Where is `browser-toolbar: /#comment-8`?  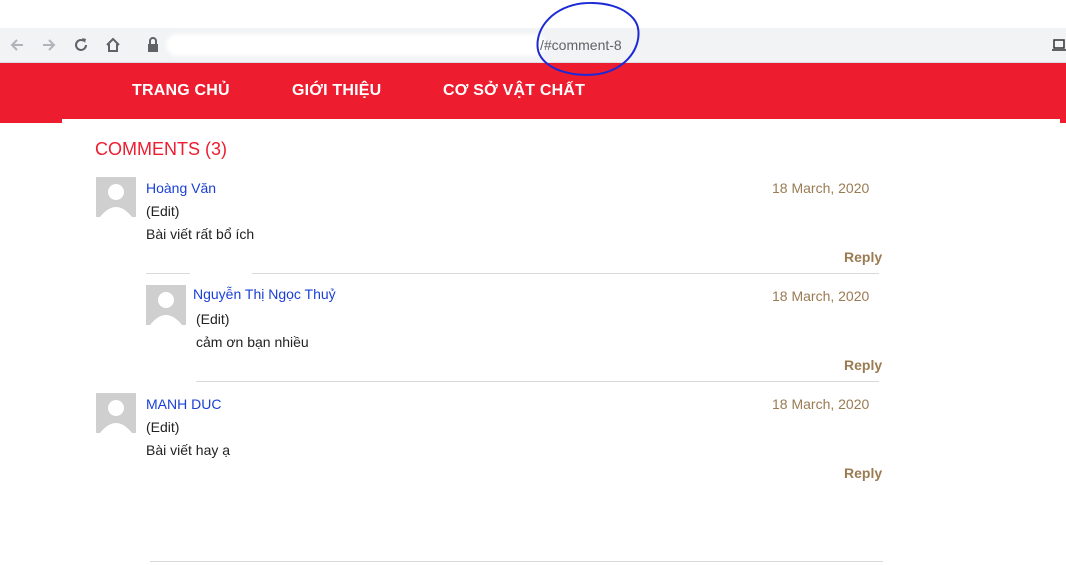 browser-toolbar: /#comment-8 is located at coordinates (533, 45).